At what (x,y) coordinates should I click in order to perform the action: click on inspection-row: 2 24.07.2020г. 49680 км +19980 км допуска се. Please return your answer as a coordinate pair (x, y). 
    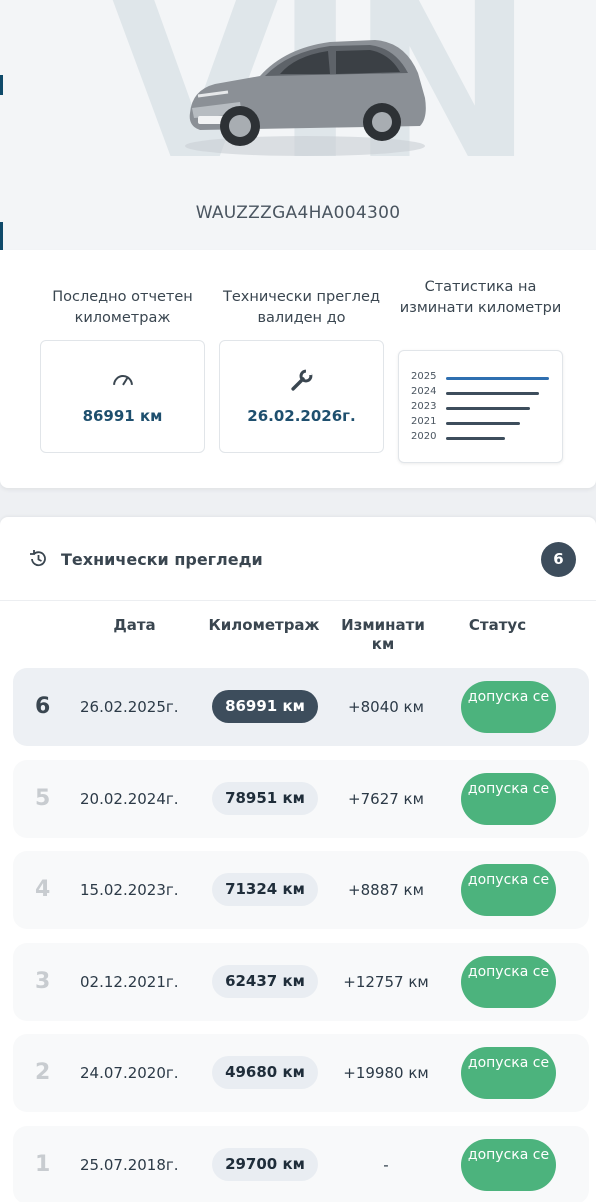
    Looking at the image, I should click on (301, 1073).